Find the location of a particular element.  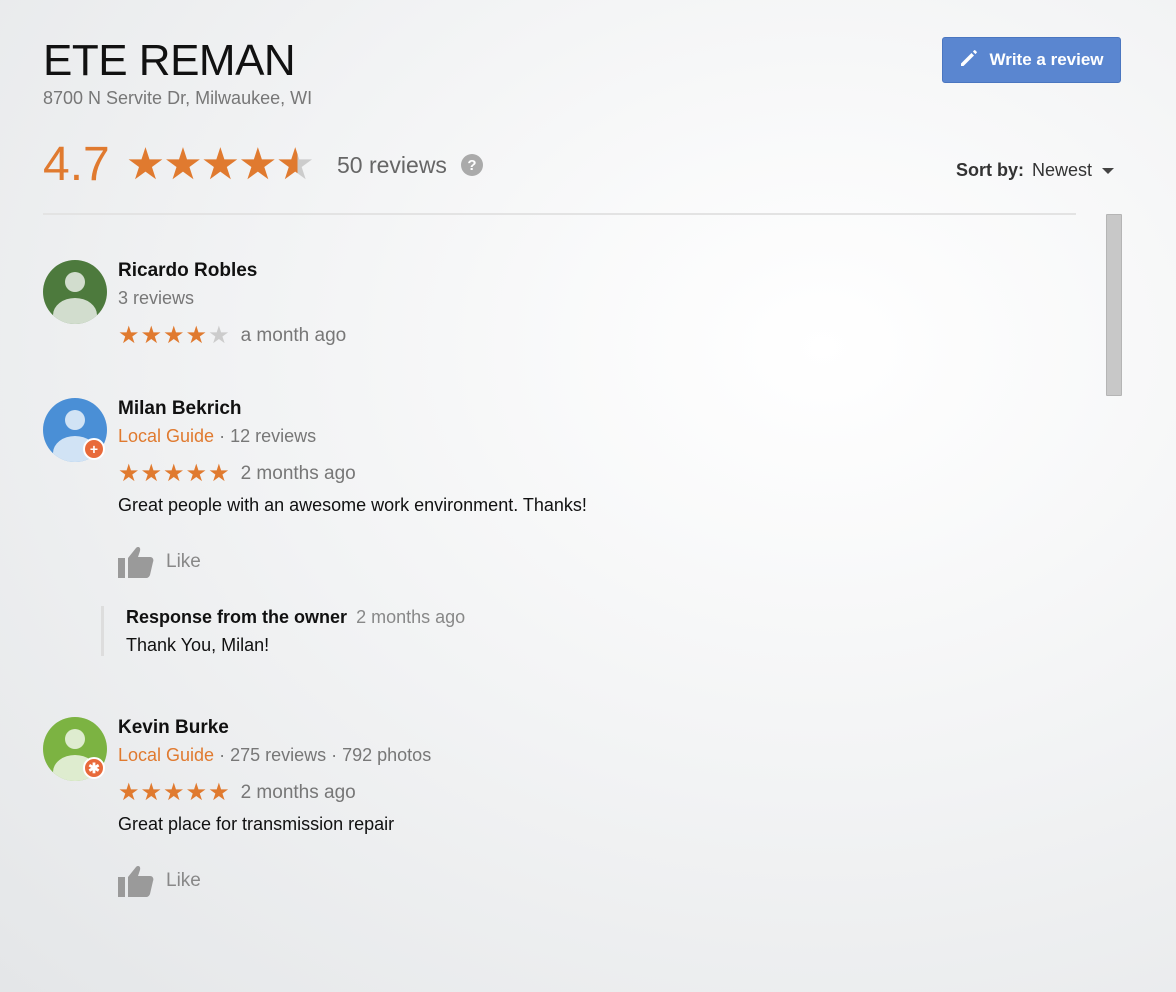

reviewer-review-count: 3 reviews is located at coordinates (156, 298).